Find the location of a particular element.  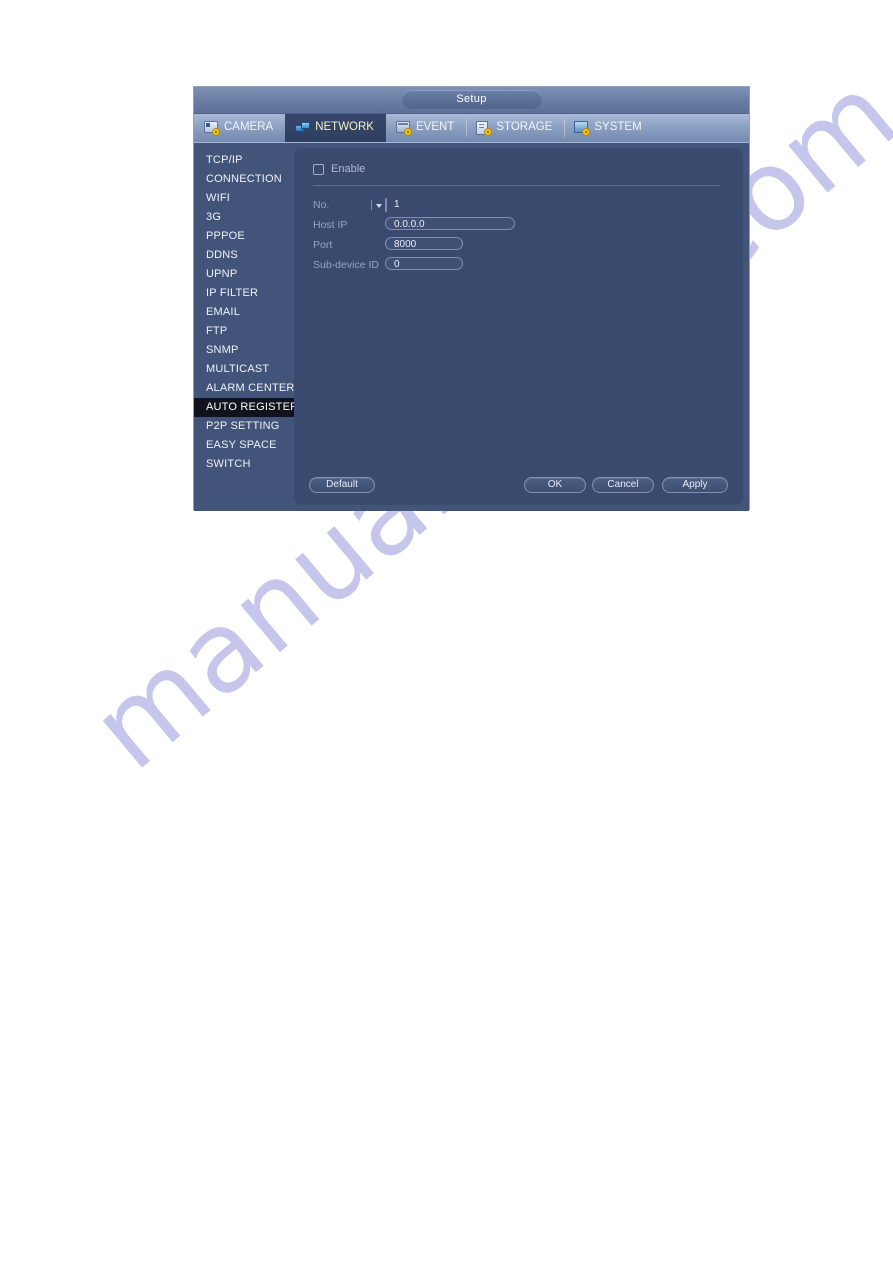

tab-camera: CAMERA is located at coordinates (239, 128).